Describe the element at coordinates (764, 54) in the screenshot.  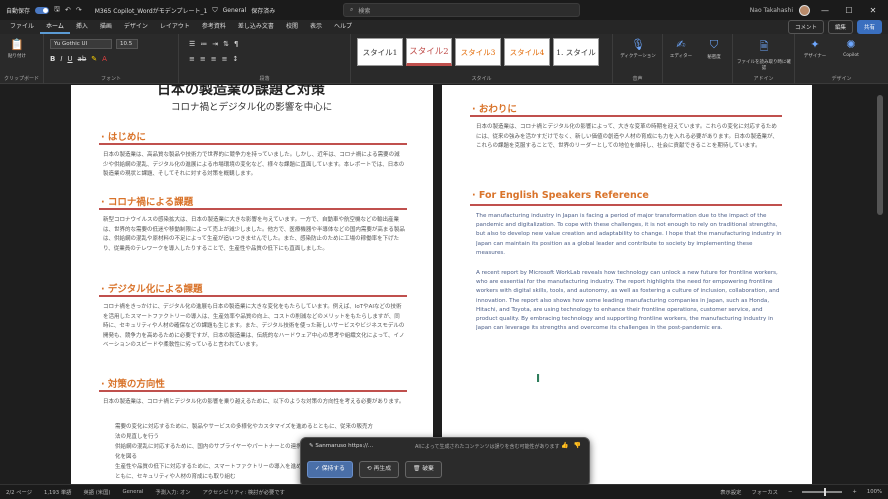
I see `file-convert-button: 🗎 ファイルを読み取り時に確認` at that location.